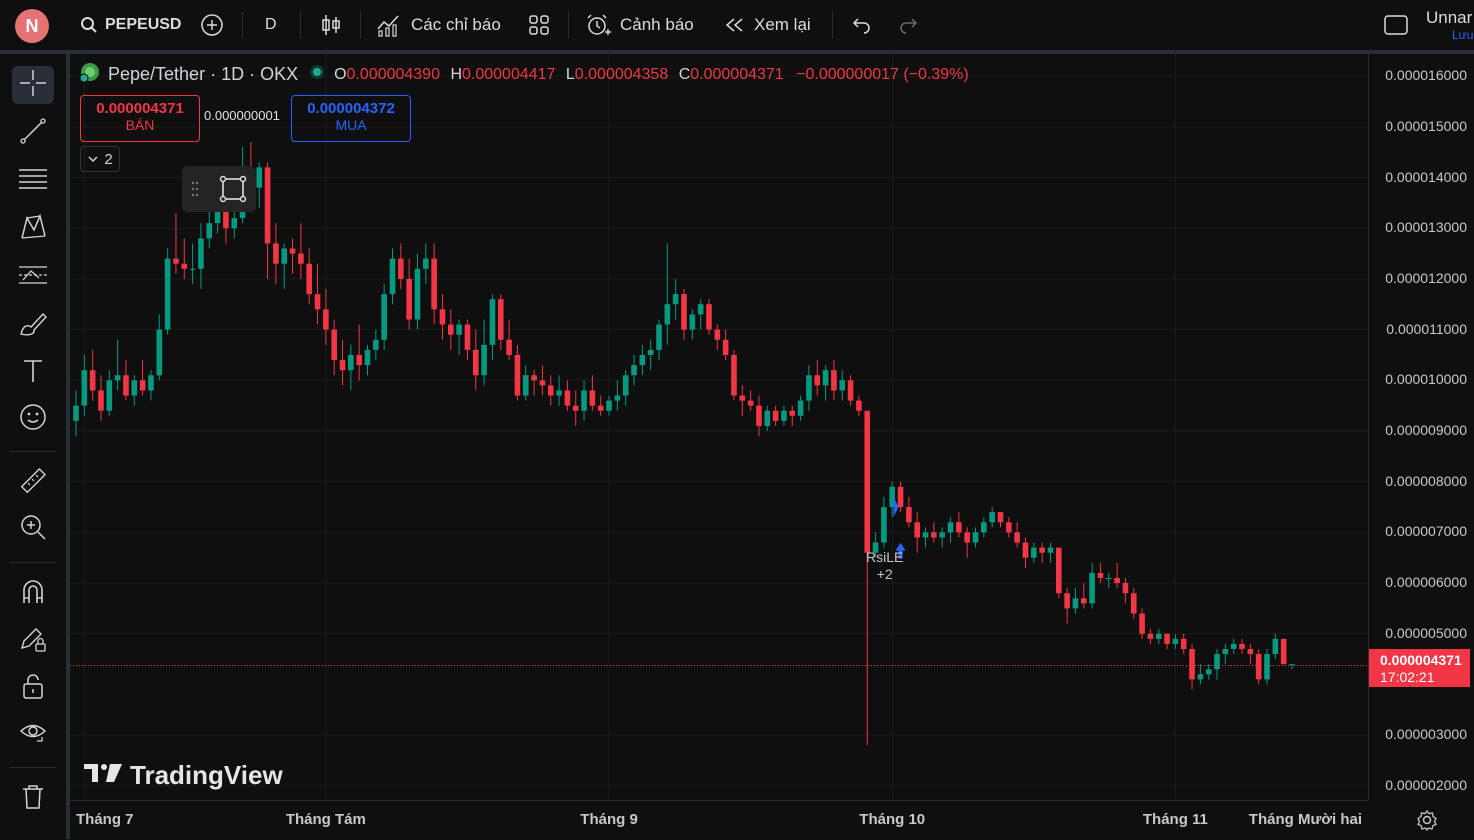 This screenshot has height=840, width=1474. Describe the element at coordinates (1450, 25) in the screenshot. I see `layout-name: Unnar Lưu` at that location.